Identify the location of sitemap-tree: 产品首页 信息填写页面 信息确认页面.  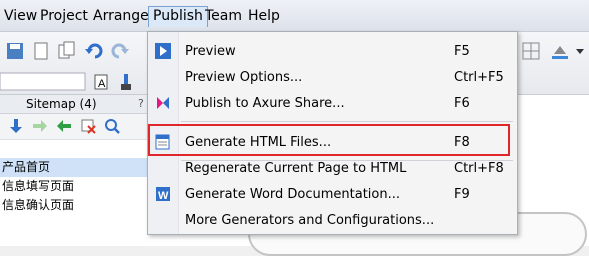
(74, 193).